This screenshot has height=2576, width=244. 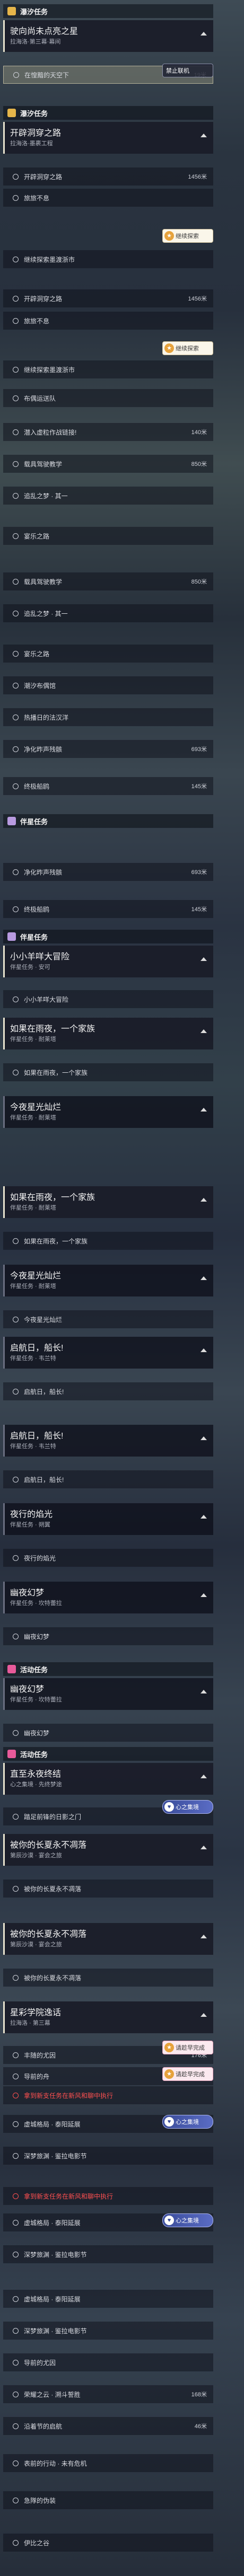 I want to click on quest-step: 伊比之谷, so click(x=108, y=2543).